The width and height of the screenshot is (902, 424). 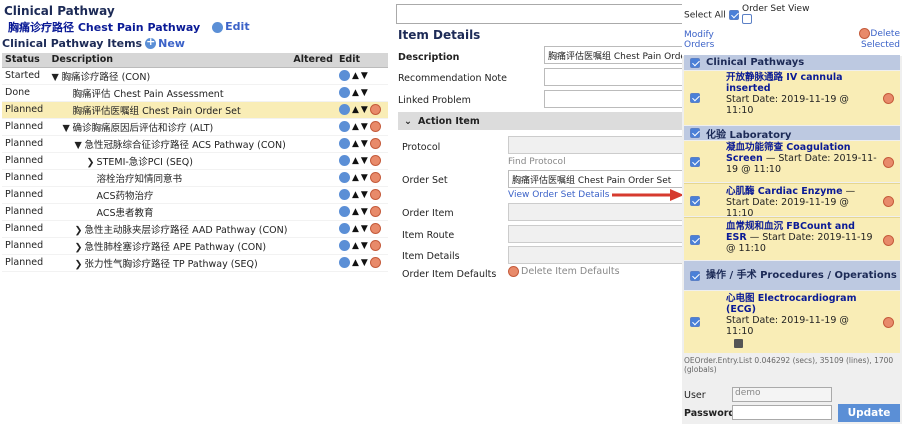 What do you see at coordinates (195, 212) in the screenshot?
I see `table-row: Planned ACS患者教育 ▲ ▼` at bounding box center [195, 212].